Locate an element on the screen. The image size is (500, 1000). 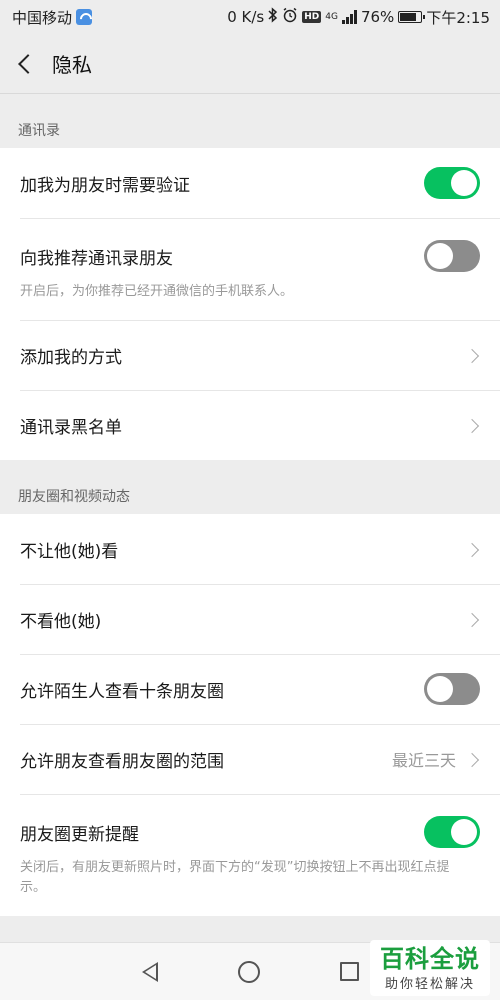
settings-row: 通讯录黑名单 is located at coordinates (250, 425).